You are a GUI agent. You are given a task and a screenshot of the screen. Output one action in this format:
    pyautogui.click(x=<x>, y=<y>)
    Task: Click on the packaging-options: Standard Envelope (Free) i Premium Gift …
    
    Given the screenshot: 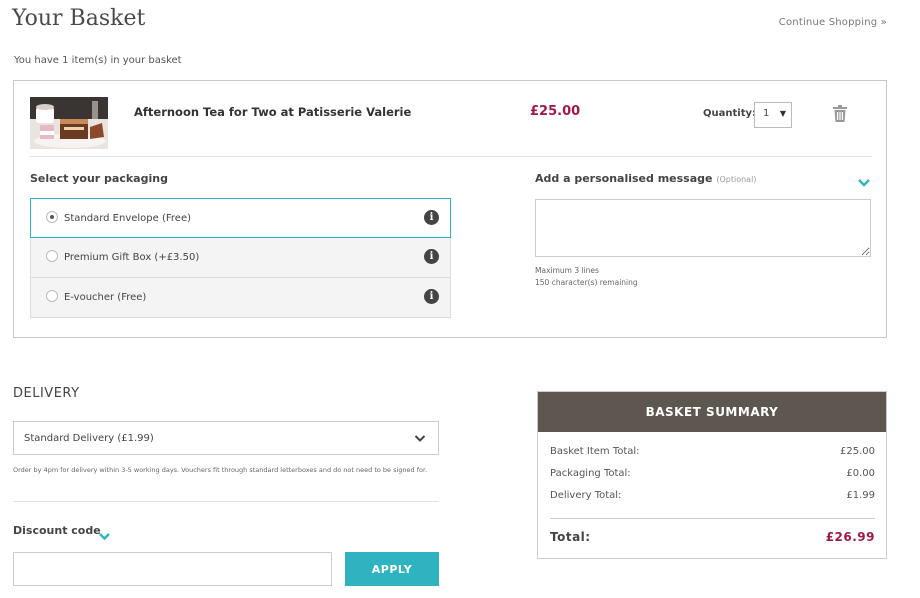 What is the action you would take?
    pyautogui.click(x=240, y=258)
    